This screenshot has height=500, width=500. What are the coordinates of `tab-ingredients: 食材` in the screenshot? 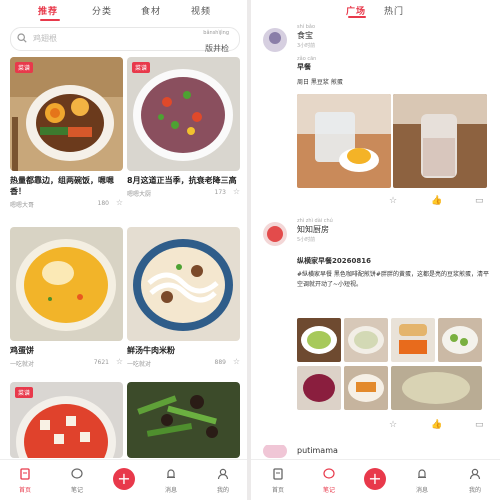 It's located at (151, 10).